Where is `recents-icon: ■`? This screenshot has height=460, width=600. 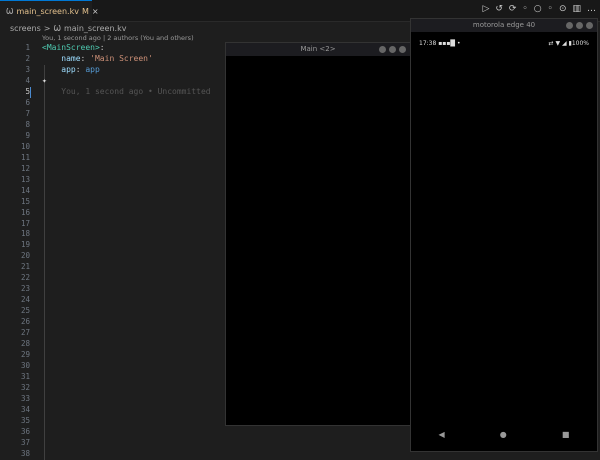 recents-icon: ■ is located at coordinates (566, 434).